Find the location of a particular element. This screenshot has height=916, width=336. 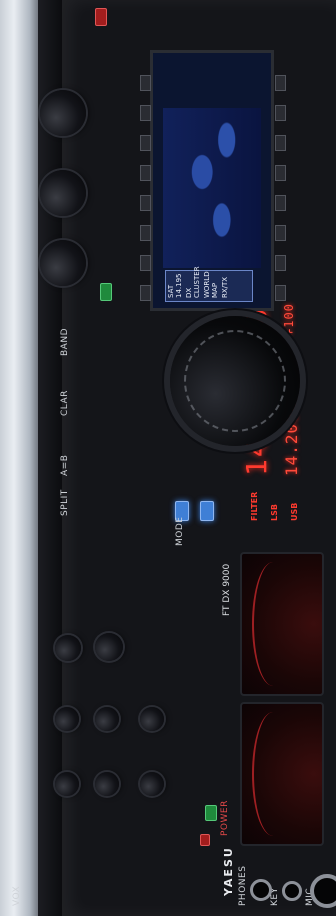

drive-knob is located at coordinates (152, 719).